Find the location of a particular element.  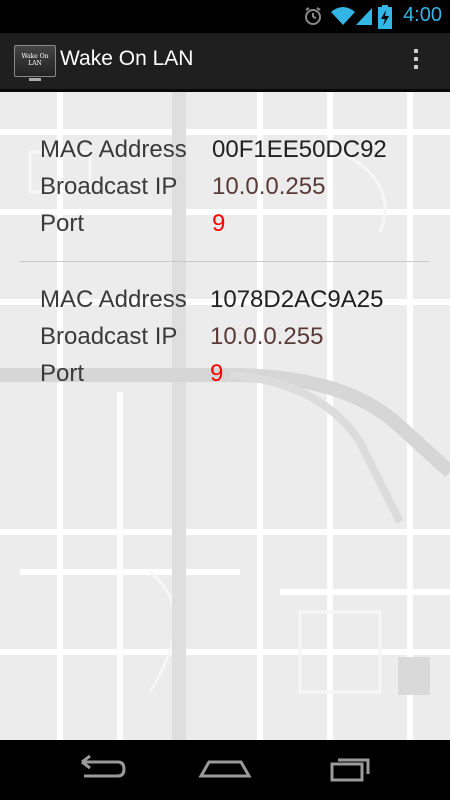

navigation-bar is located at coordinates (225, 770).